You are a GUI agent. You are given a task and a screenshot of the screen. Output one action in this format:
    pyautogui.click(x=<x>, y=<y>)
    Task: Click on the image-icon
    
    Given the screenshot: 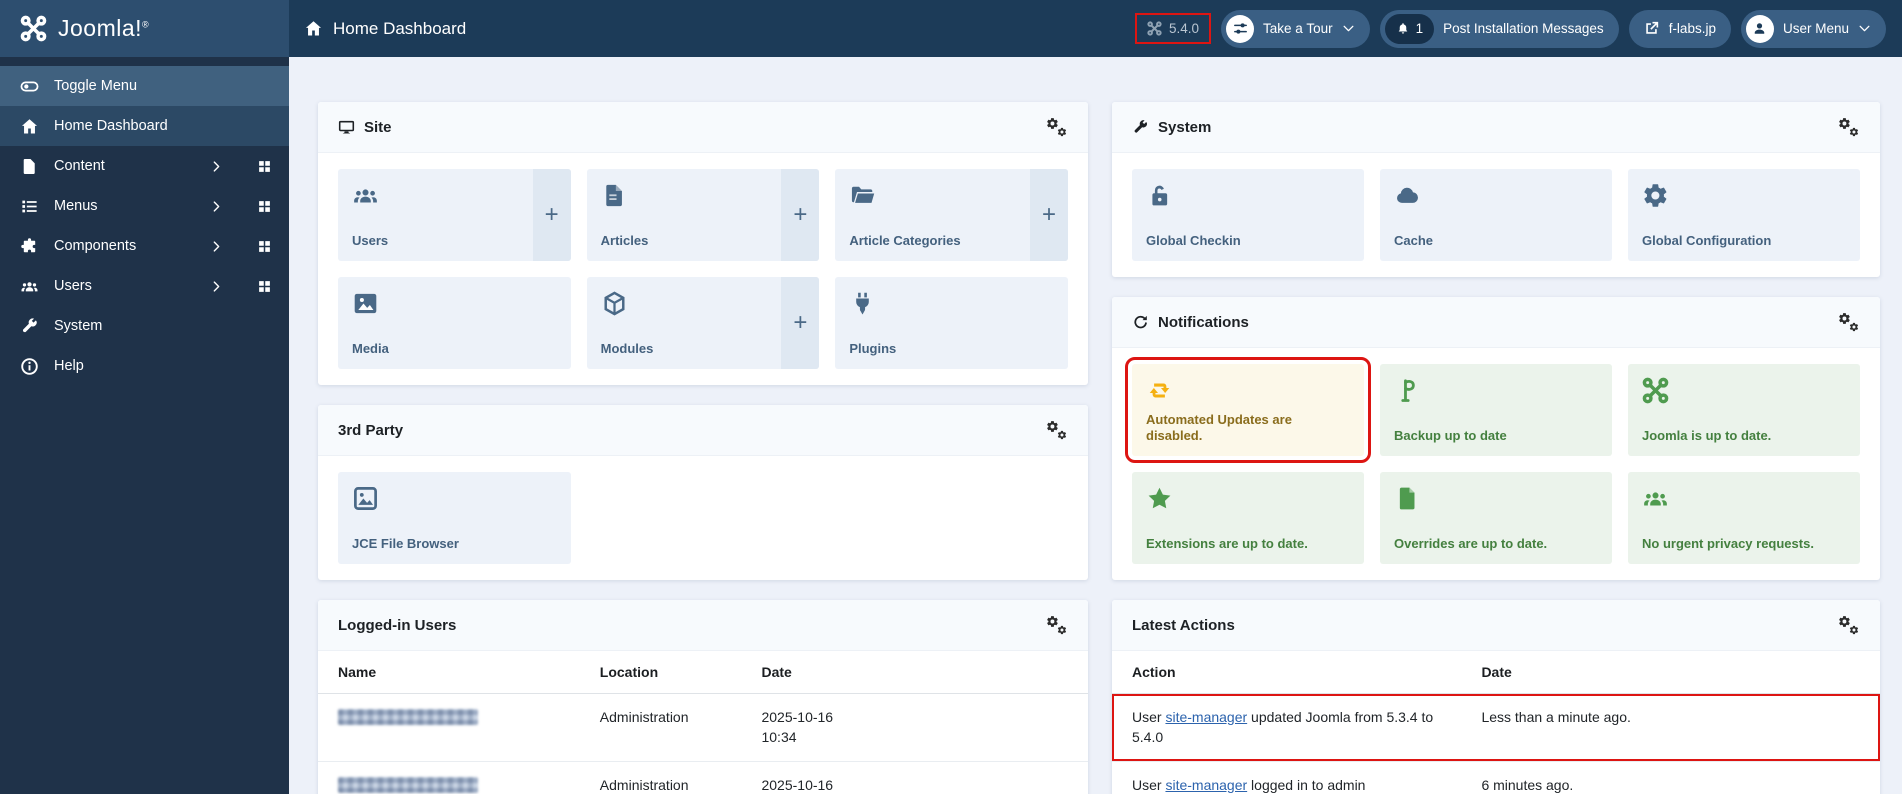 What is the action you would take?
    pyautogui.click(x=365, y=303)
    